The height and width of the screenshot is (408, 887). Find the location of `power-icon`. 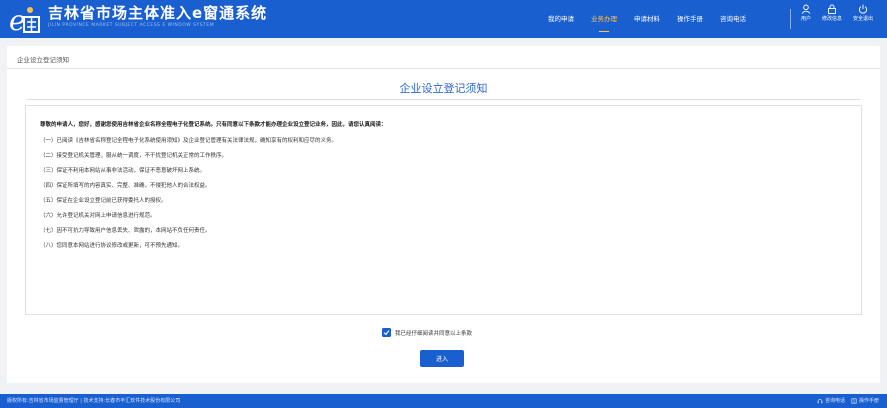

power-icon is located at coordinates (863, 9).